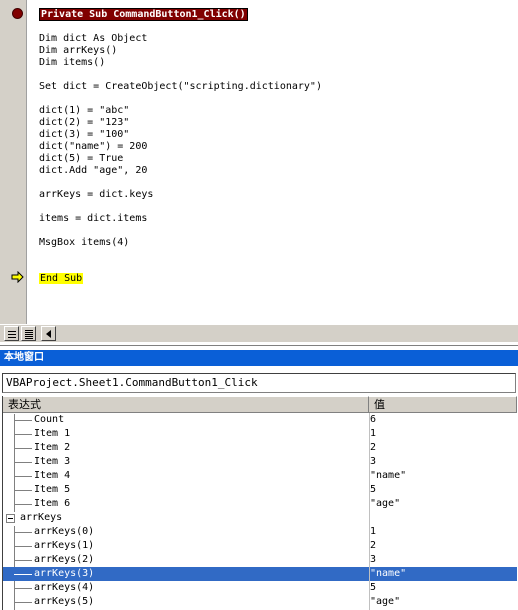  What do you see at coordinates (64, 531) in the screenshot?
I see `row-expression: arrKeys(0)` at bounding box center [64, 531].